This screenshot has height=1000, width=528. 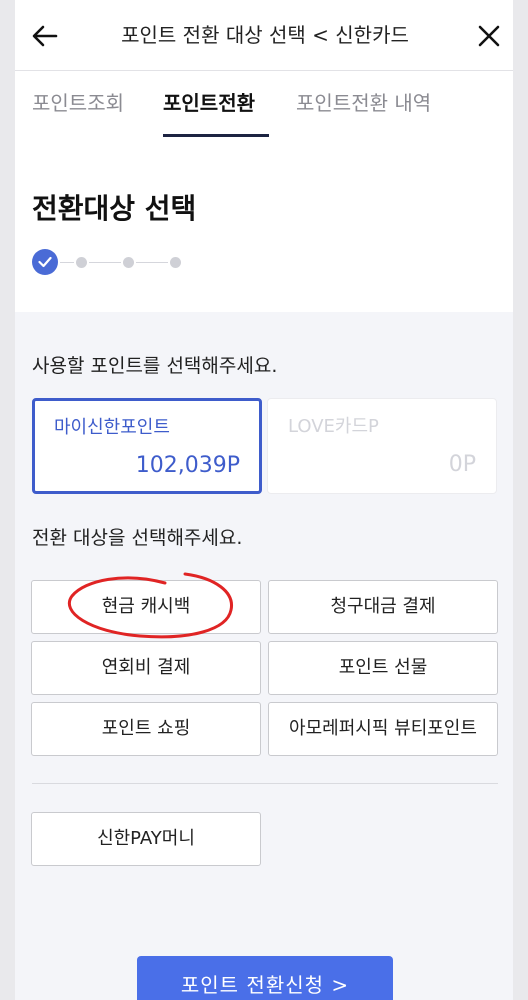 I want to click on annual-fee-payment-button: 연회비 결제, so click(x=146, y=668).